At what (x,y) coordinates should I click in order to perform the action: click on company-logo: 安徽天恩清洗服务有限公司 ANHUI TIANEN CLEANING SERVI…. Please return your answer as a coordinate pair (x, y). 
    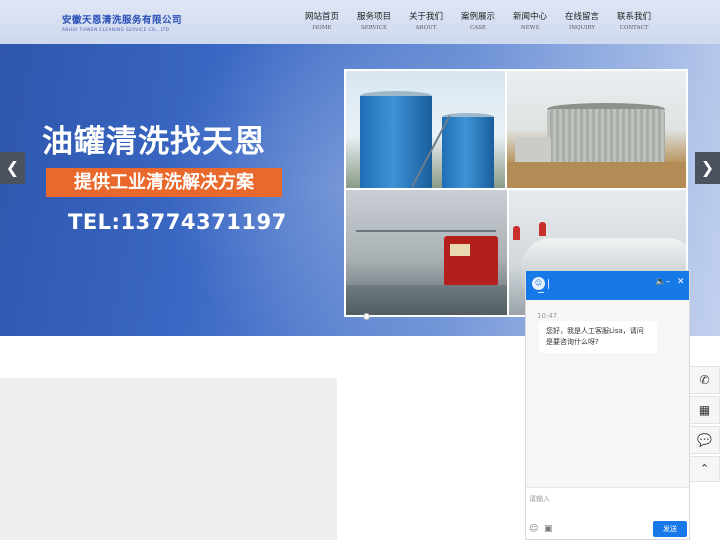
    Looking at the image, I should click on (122, 22).